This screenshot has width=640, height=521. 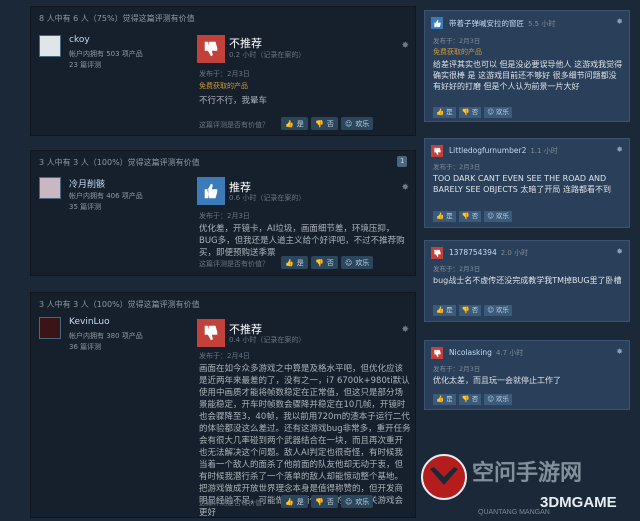 I want to click on recent-username: 带着子弹喊安拉的窗匠 5.5 小时, so click(x=502, y=23).